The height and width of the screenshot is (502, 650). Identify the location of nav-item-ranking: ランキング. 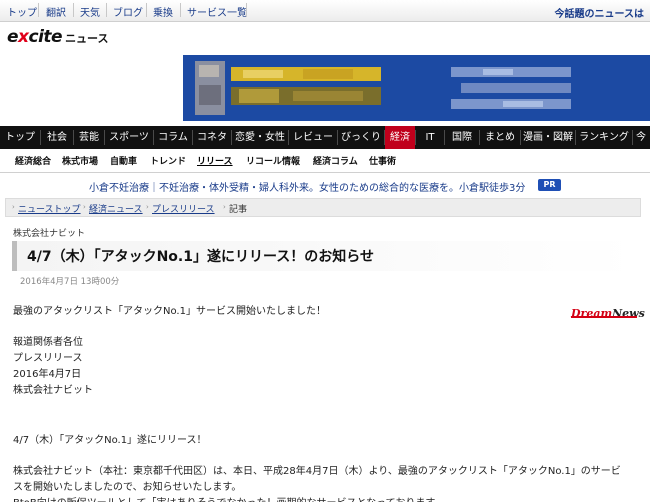
(604, 137).